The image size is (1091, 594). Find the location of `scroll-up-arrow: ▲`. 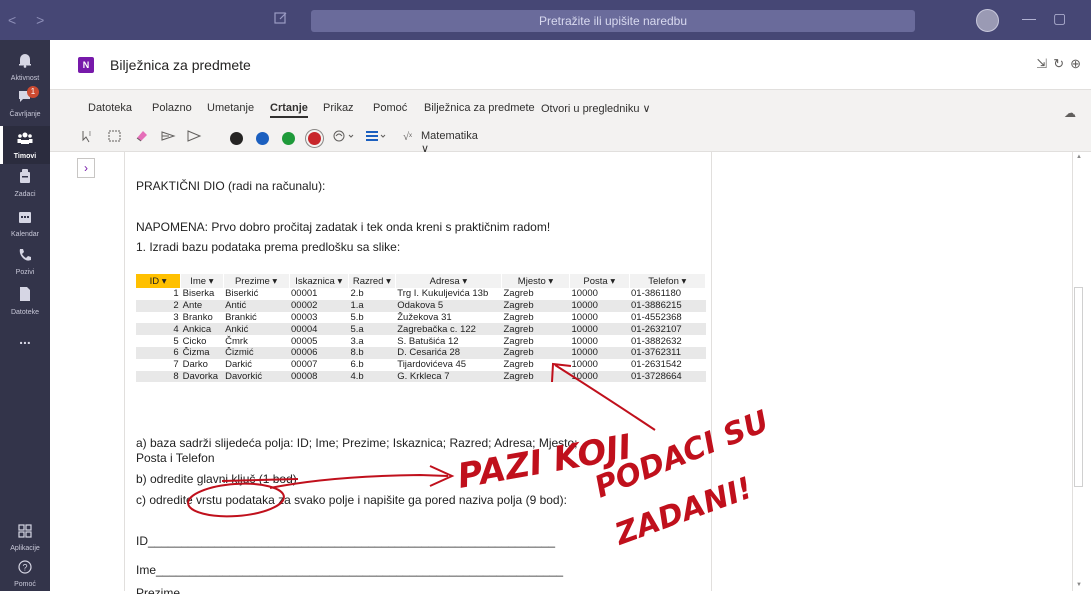

scroll-up-arrow: ▲ is located at coordinates (1079, 157).